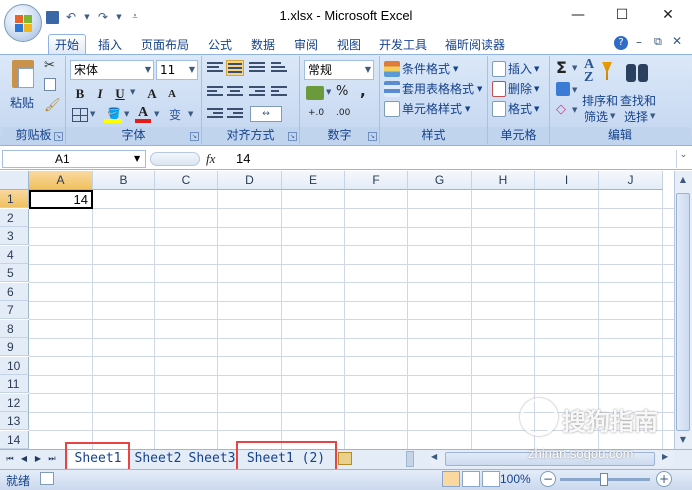  What do you see at coordinates (14, 402) in the screenshot?
I see `row-header: 12` at bounding box center [14, 402].